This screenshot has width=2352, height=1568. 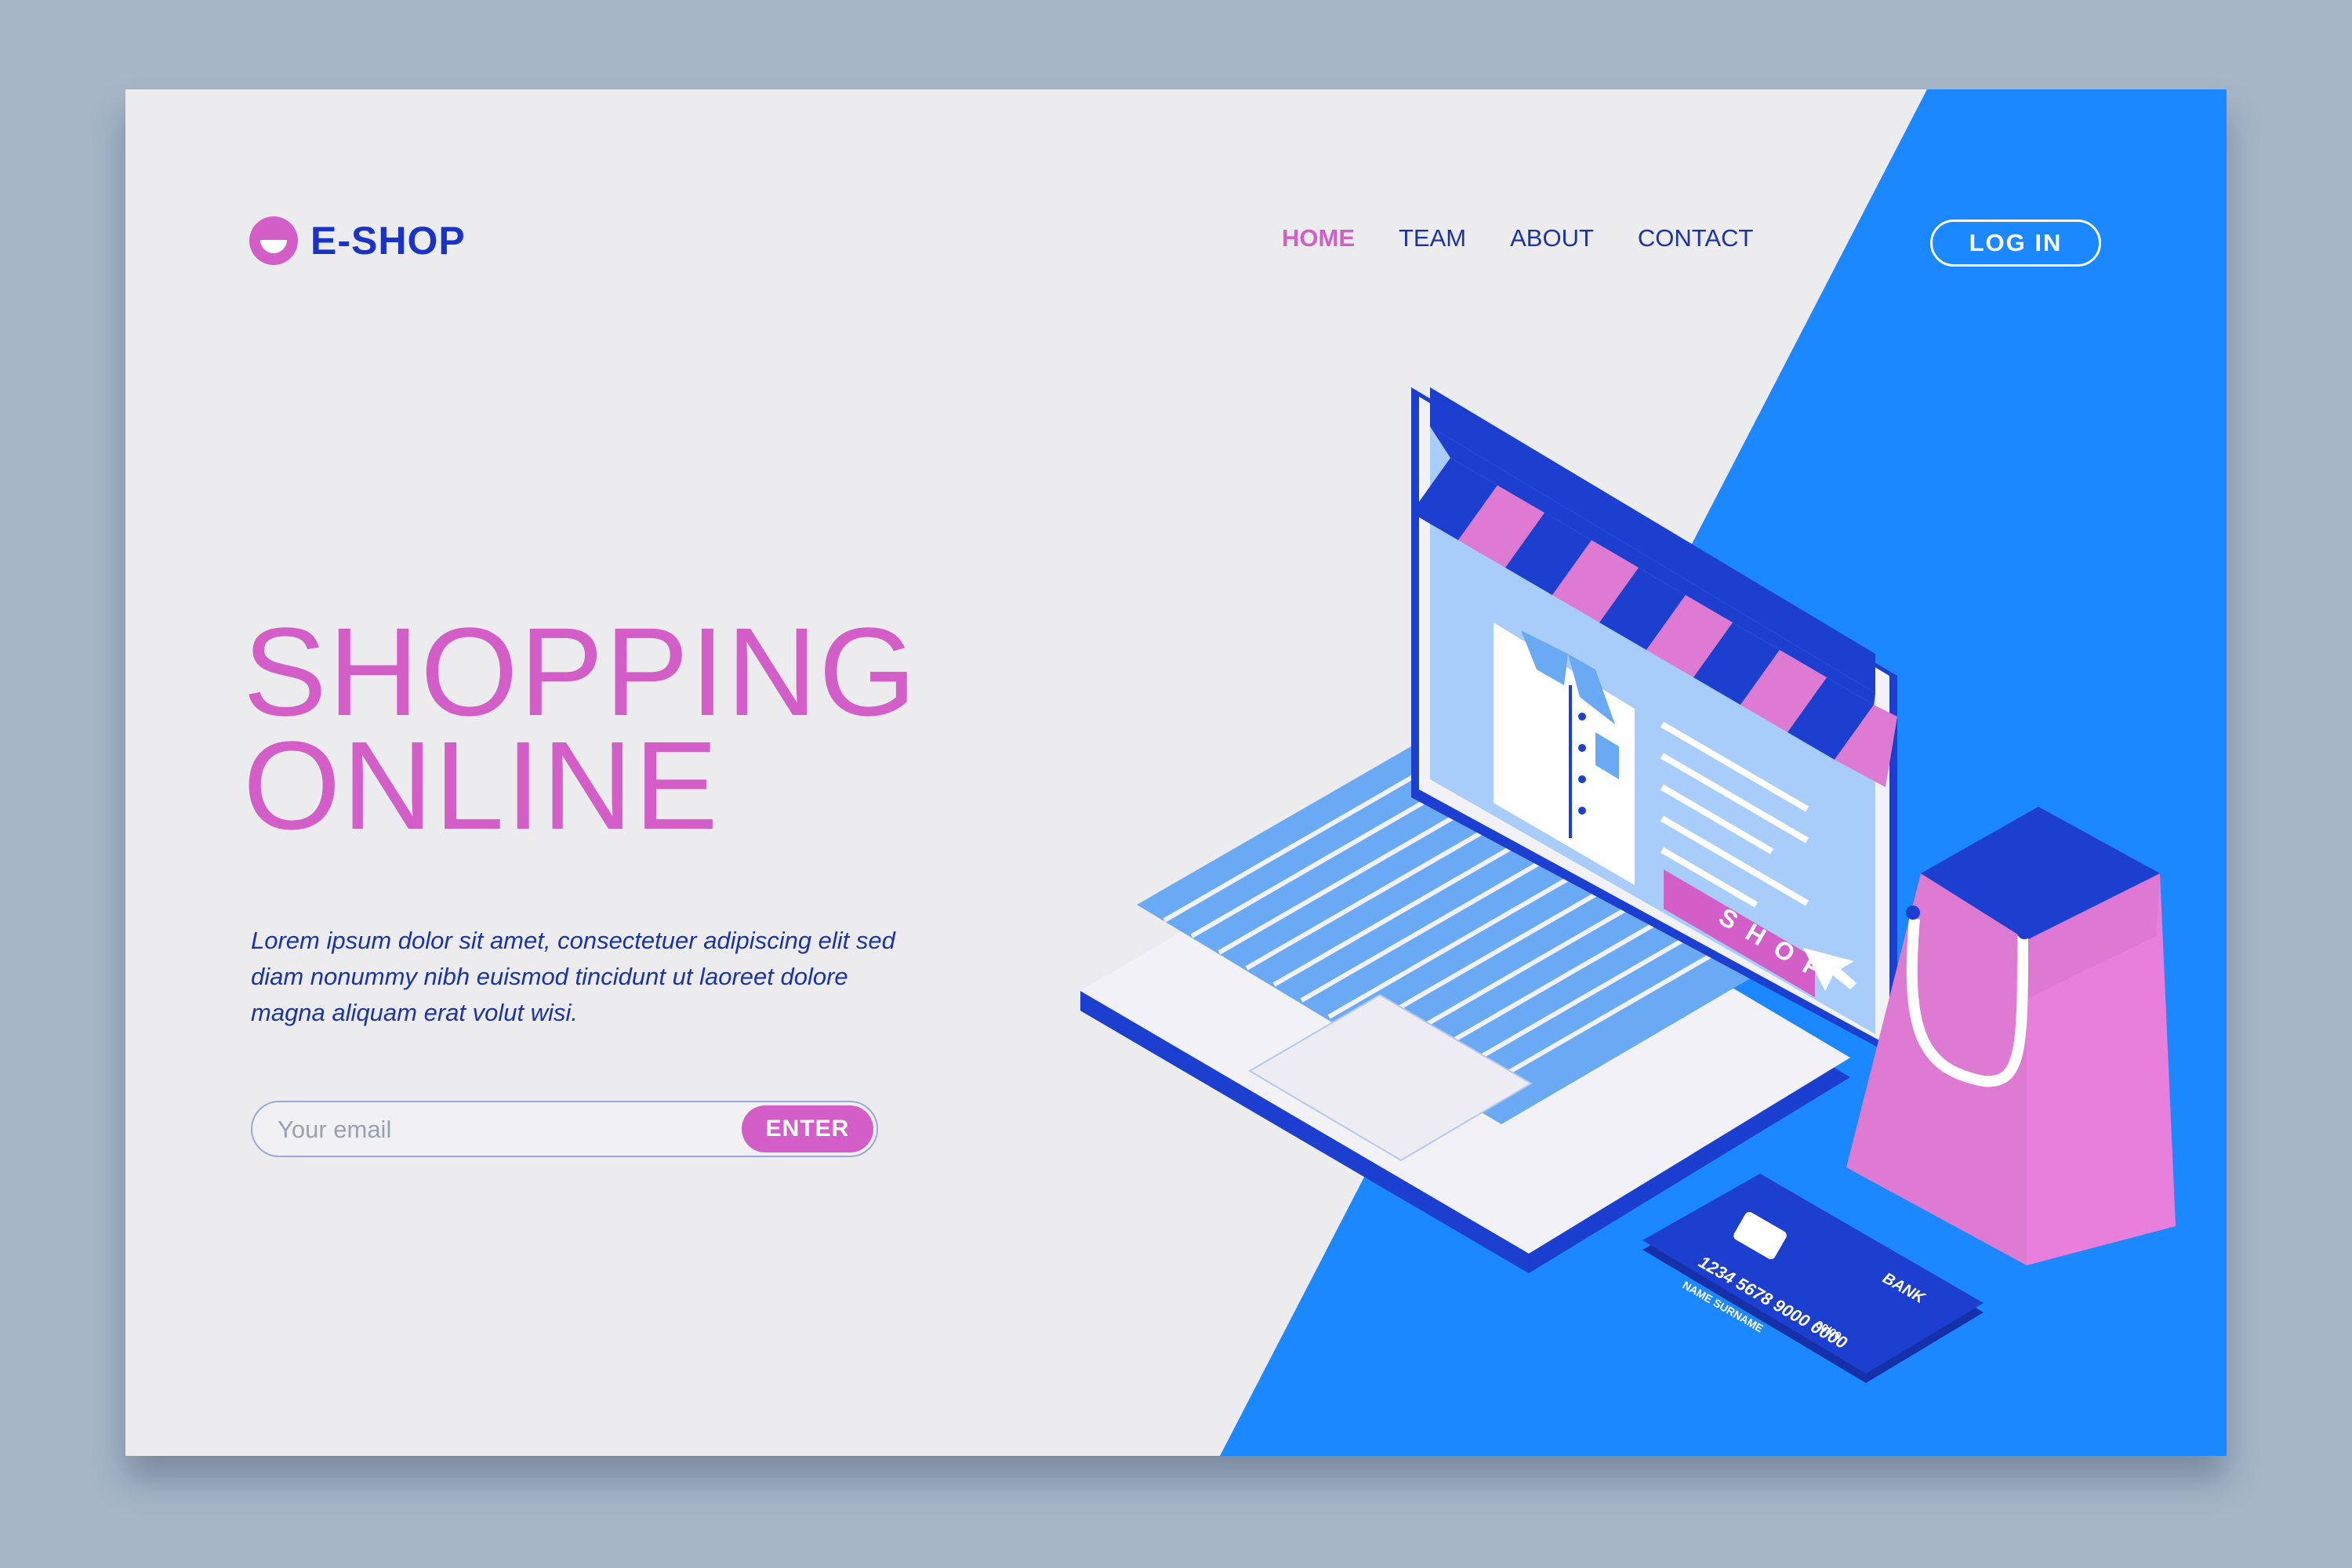 I want to click on nav-team: TEAM, so click(x=1432, y=238).